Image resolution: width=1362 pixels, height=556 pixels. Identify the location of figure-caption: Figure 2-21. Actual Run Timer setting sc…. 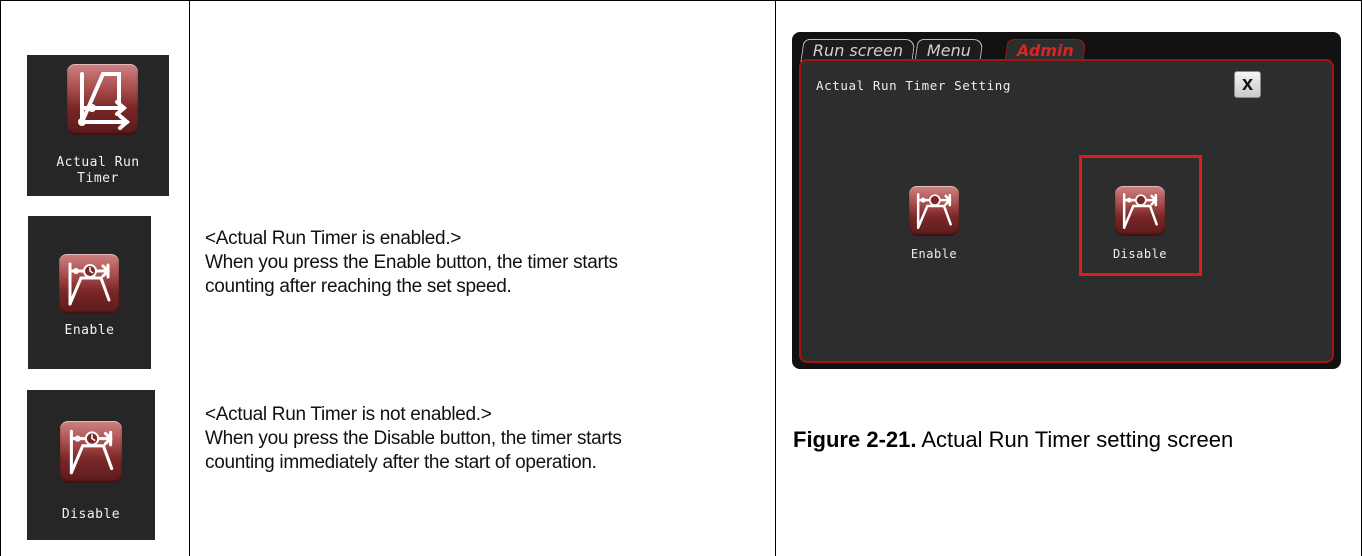
(1013, 440).